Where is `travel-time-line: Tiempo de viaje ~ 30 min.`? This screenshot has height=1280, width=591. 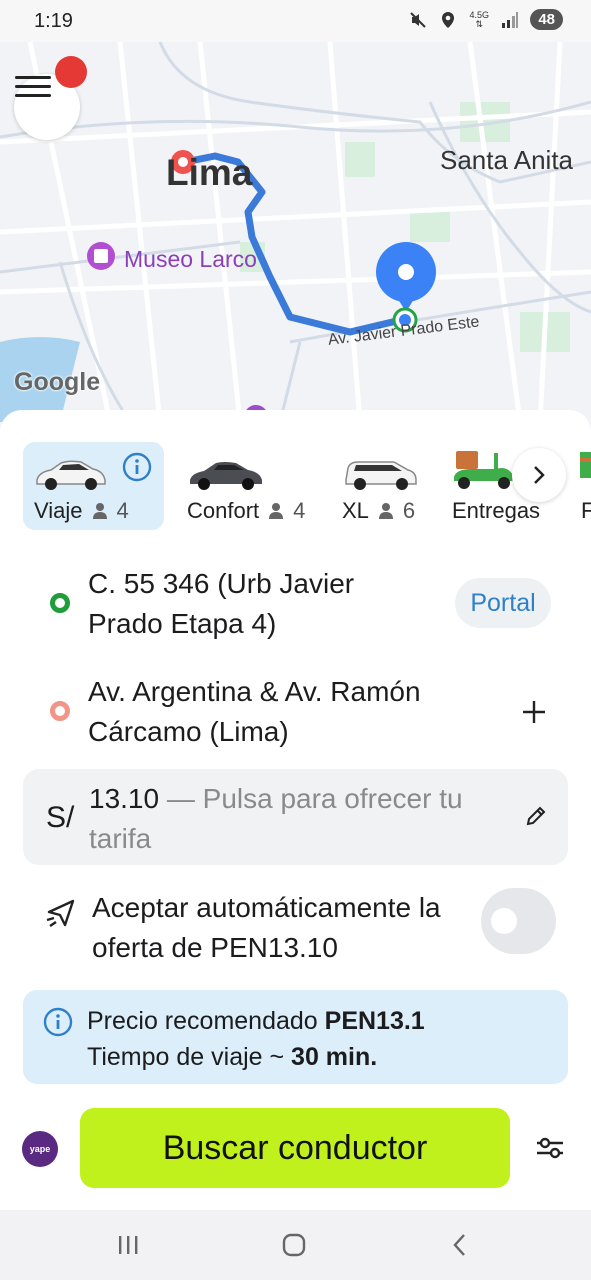 travel-time-line: Tiempo de viaje ~ 30 min. is located at coordinates (256, 1057).